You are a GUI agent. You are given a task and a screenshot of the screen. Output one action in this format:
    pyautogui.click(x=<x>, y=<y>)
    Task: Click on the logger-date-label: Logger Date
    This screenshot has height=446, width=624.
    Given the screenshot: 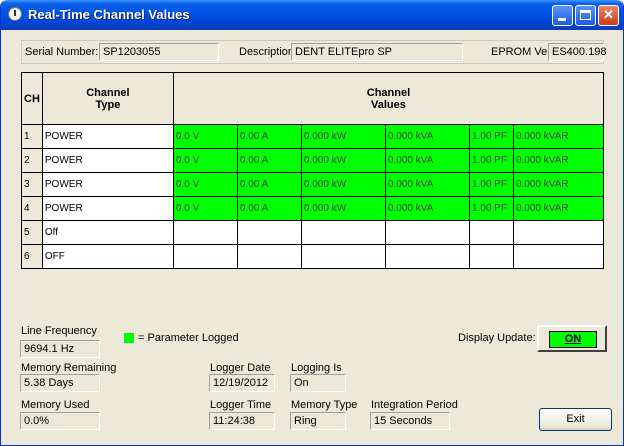 What is the action you would take?
    pyautogui.click(x=240, y=368)
    